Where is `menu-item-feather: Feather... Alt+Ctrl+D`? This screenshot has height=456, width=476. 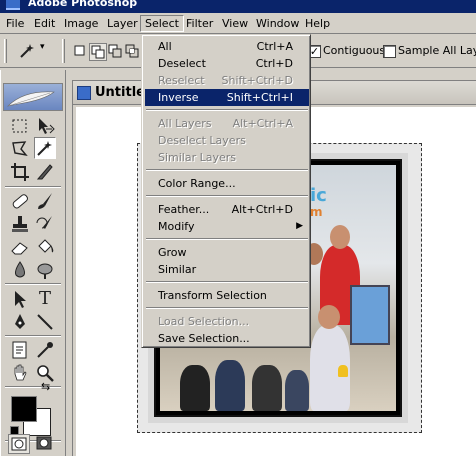
menu-item-feather: Feather... Alt+Ctrl+D is located at coordinates (227, 209).